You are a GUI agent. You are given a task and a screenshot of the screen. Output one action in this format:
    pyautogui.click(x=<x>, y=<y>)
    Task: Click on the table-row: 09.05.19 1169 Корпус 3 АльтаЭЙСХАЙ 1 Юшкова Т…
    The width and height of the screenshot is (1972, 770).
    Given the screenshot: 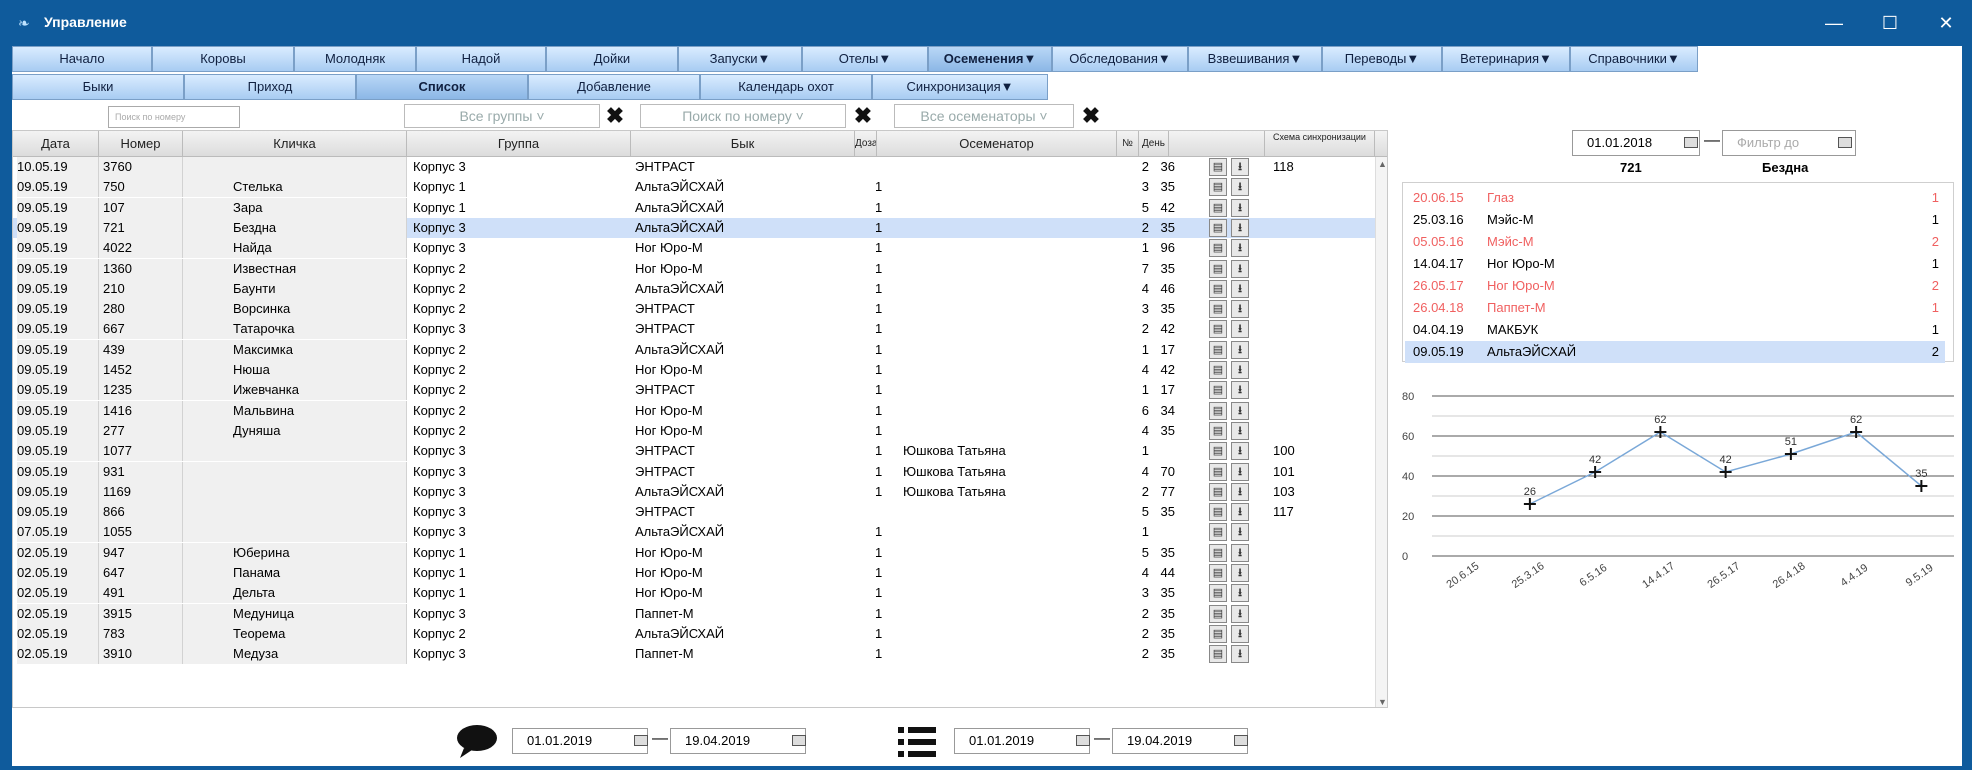 What is the action you would take?
    pyautogui.click(x=695, y=491)
    